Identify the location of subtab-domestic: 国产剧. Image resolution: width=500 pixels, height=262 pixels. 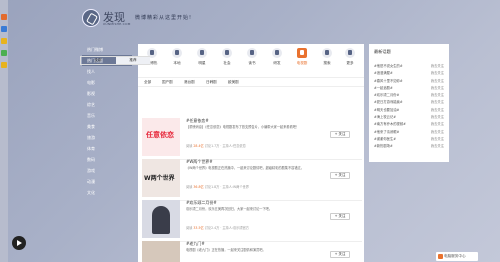
(167, 82).